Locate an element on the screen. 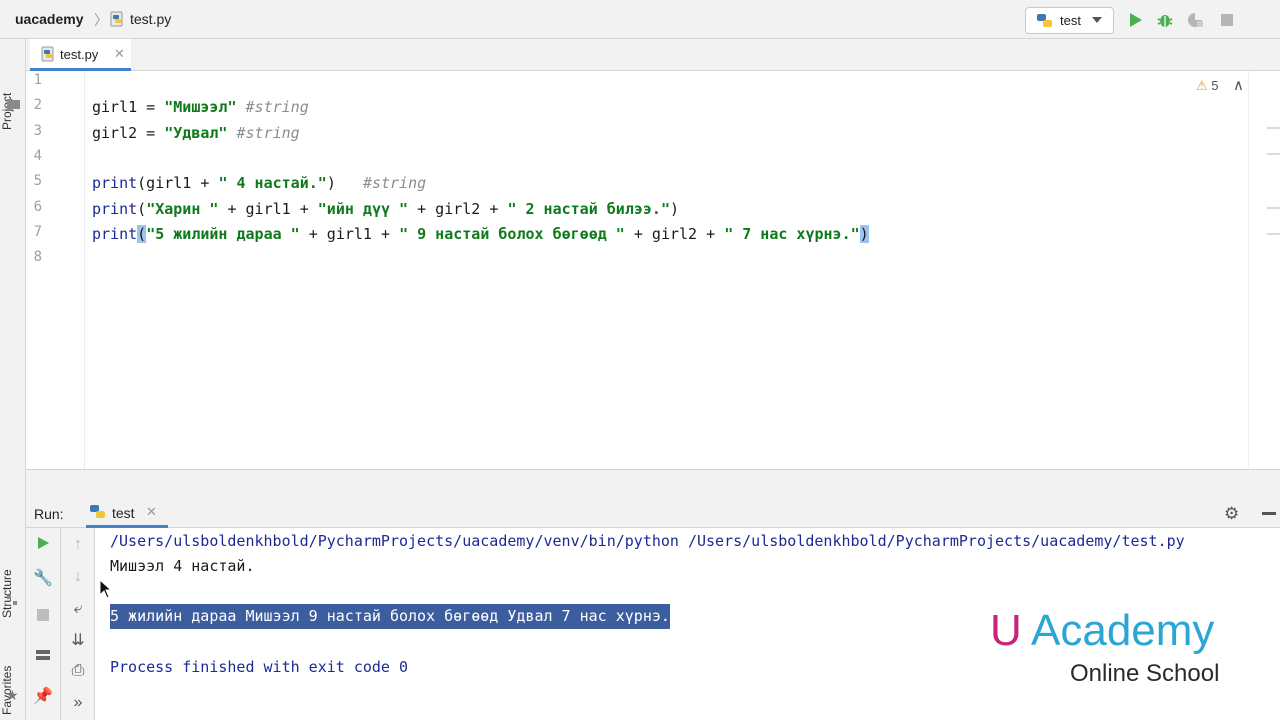  line-number: 1 is located at coordinates (37, 80).